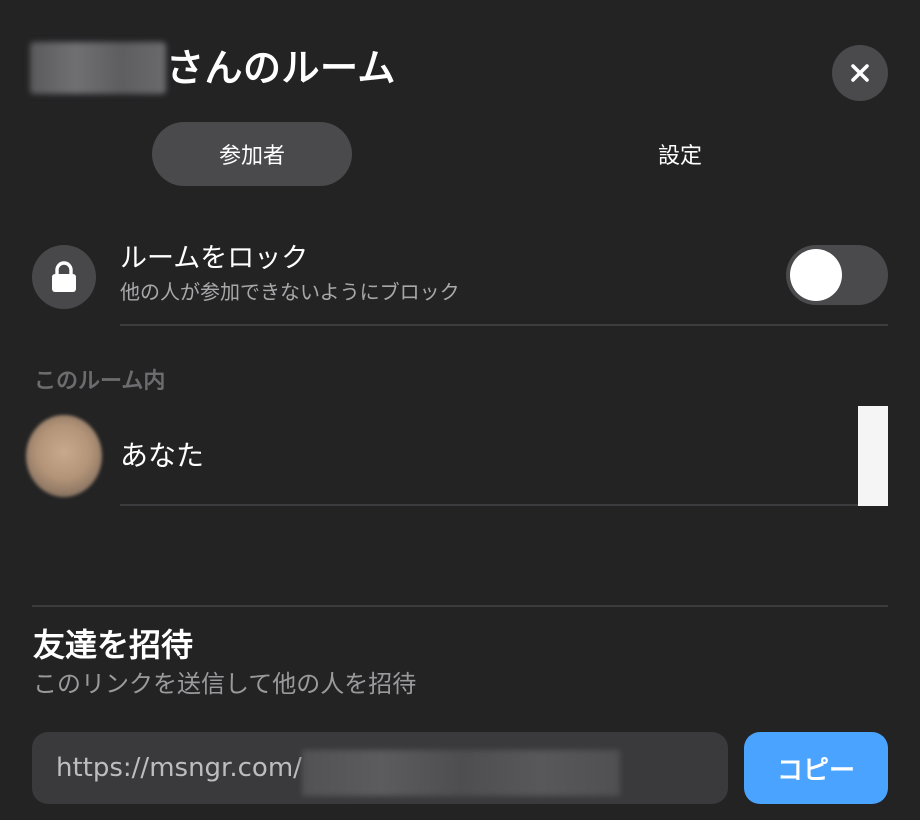 Image resolution: width=920 pixels, height=820 pixels. Describe the element at coordinates (873, 456) in the screenshot. I see `scrollbar` at that location.